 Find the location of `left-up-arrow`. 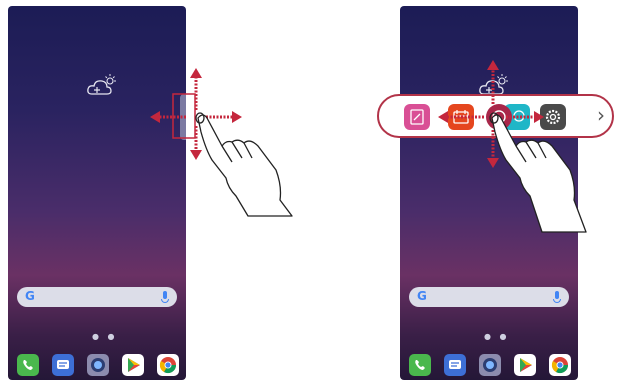

left-up-arrow is located at coordinates (196, 89).